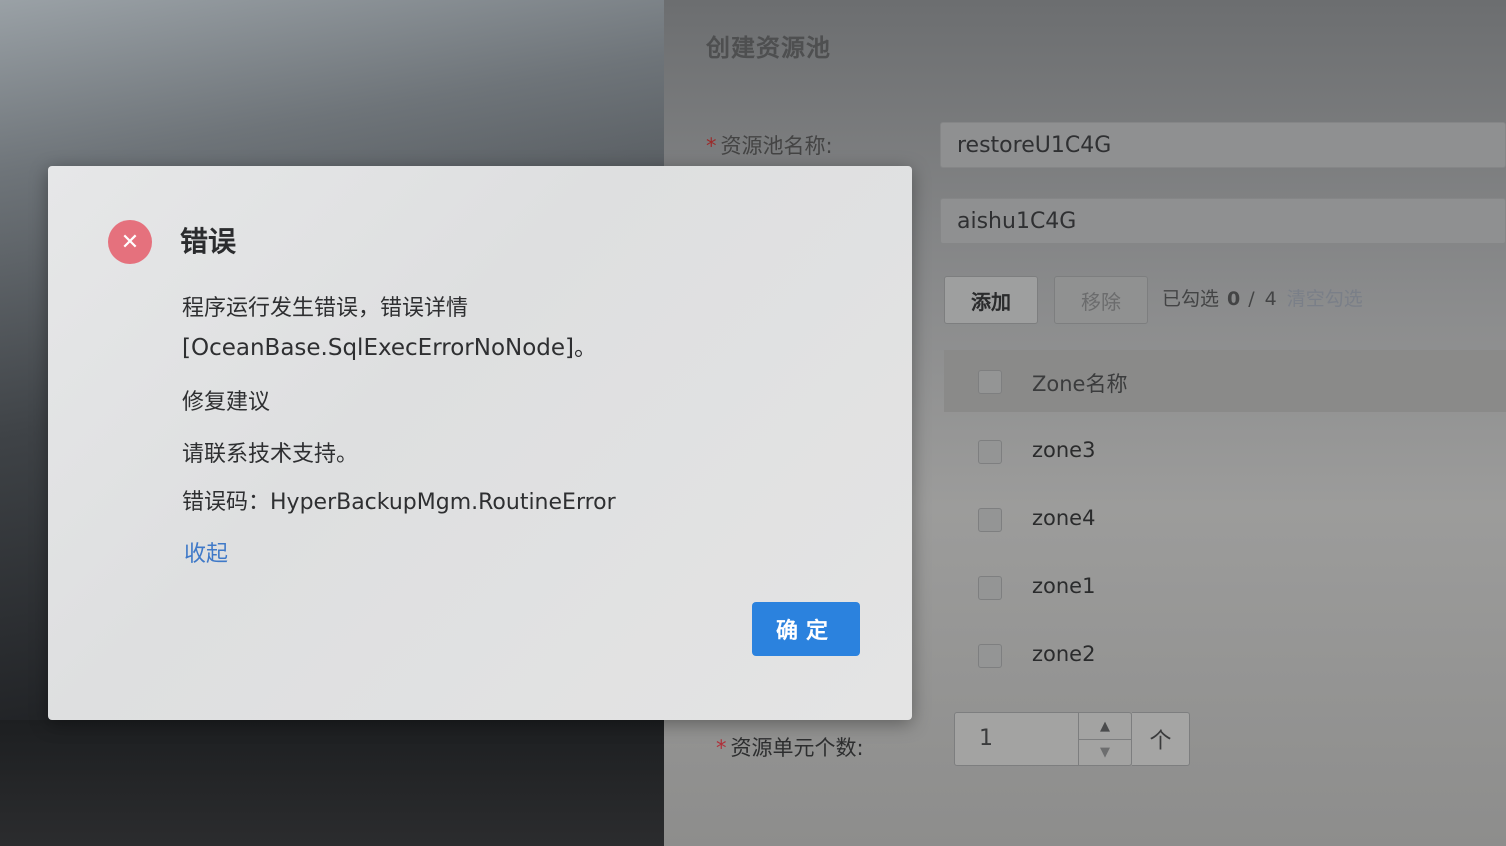 The width and height of the screenshot is (1506, 846). Describe the element at coordinates (1064, 586) in the screenshot. I see `zone-name: zone1` at that location.